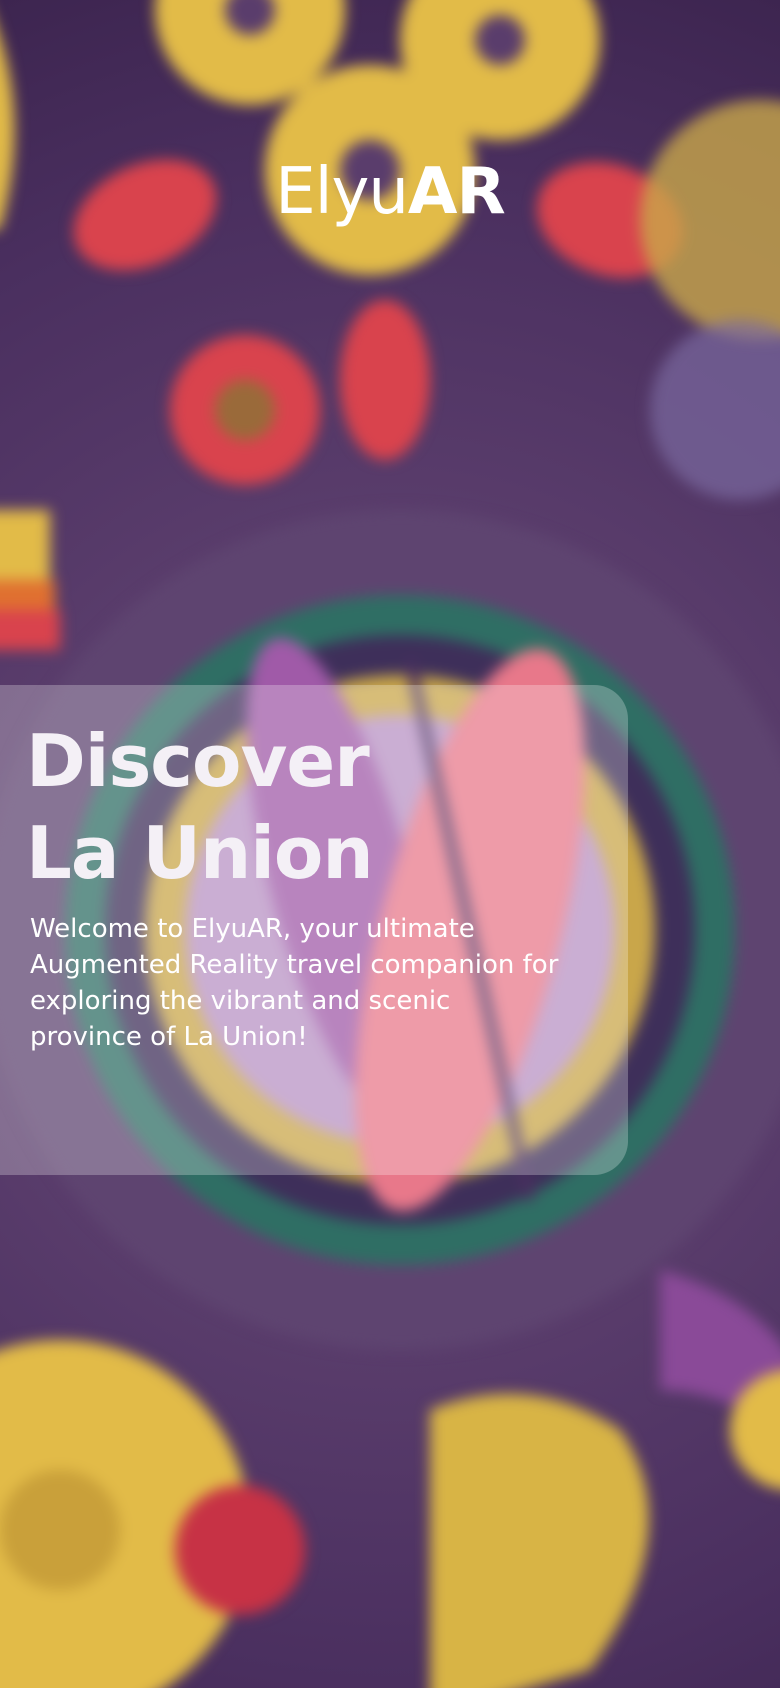  Describe the element at coordinates (200, 853) in the screenshot. I see `hero-heading-line2: La Union` at that location.